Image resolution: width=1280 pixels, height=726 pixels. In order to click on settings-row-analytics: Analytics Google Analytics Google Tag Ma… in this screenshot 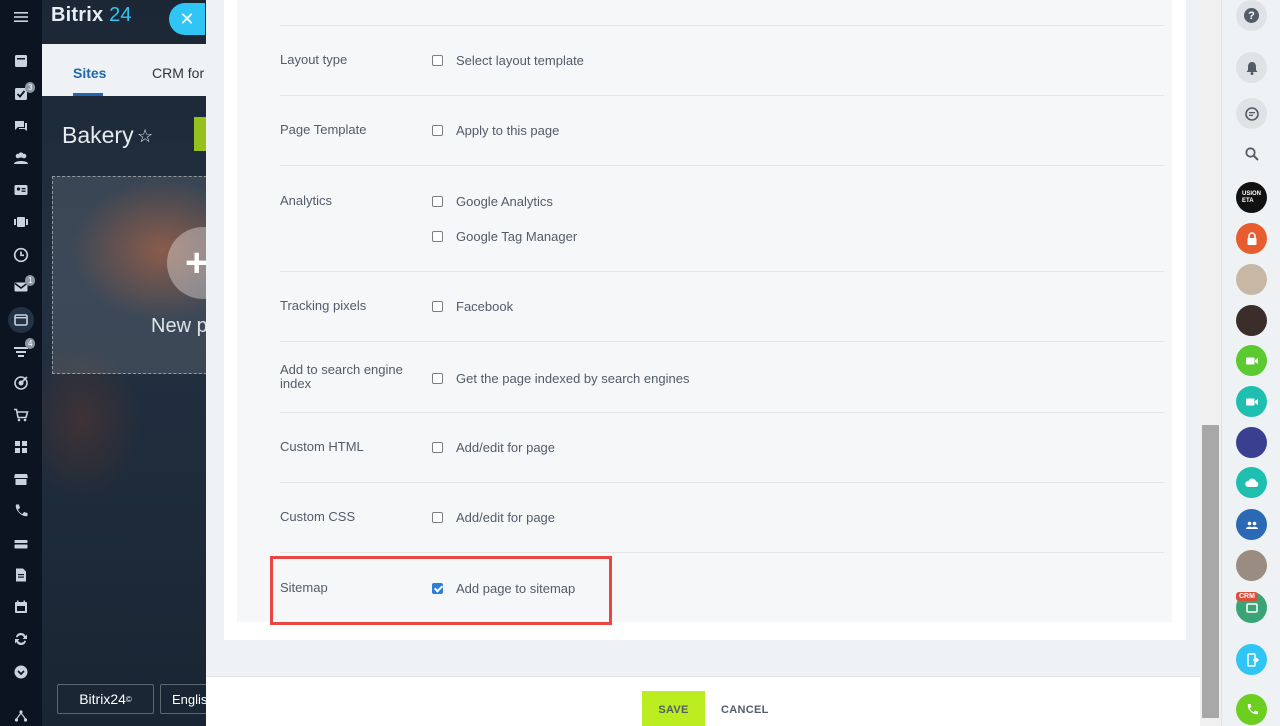, I will do `click(722, 219)`.